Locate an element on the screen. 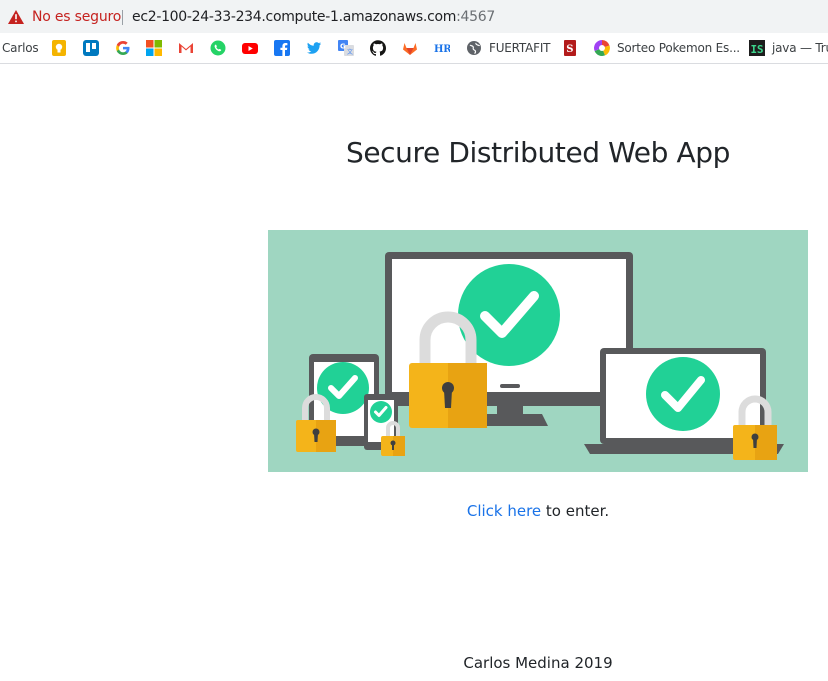 The width and height of the screenshot is (828, 681). bookmark-microsoft is located at coordinates (154, 48).